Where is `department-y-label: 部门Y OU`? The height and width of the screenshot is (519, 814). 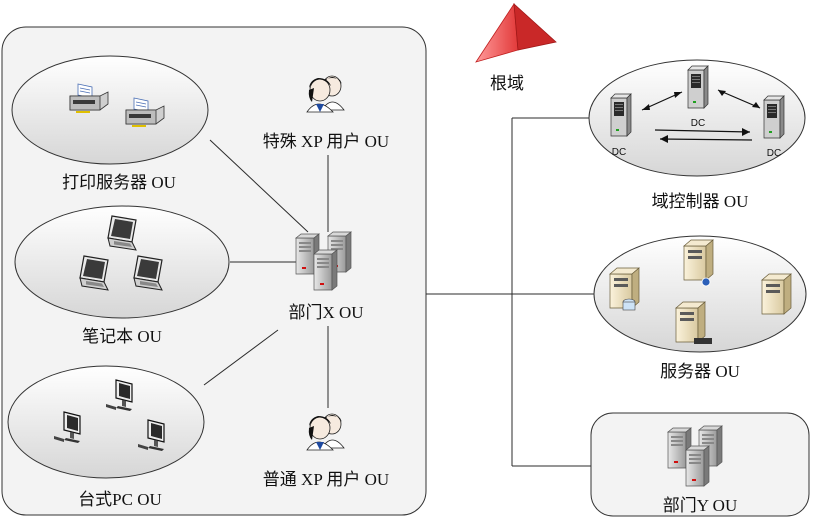
department-y-label: 部门Y OU is located at coordinates (700, 505).